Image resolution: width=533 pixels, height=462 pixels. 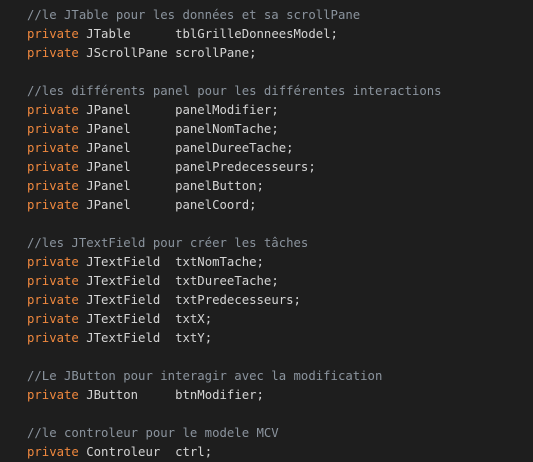 I want to click on code-identifier: panelPredecesseurs;, so click(x=245, y=167).